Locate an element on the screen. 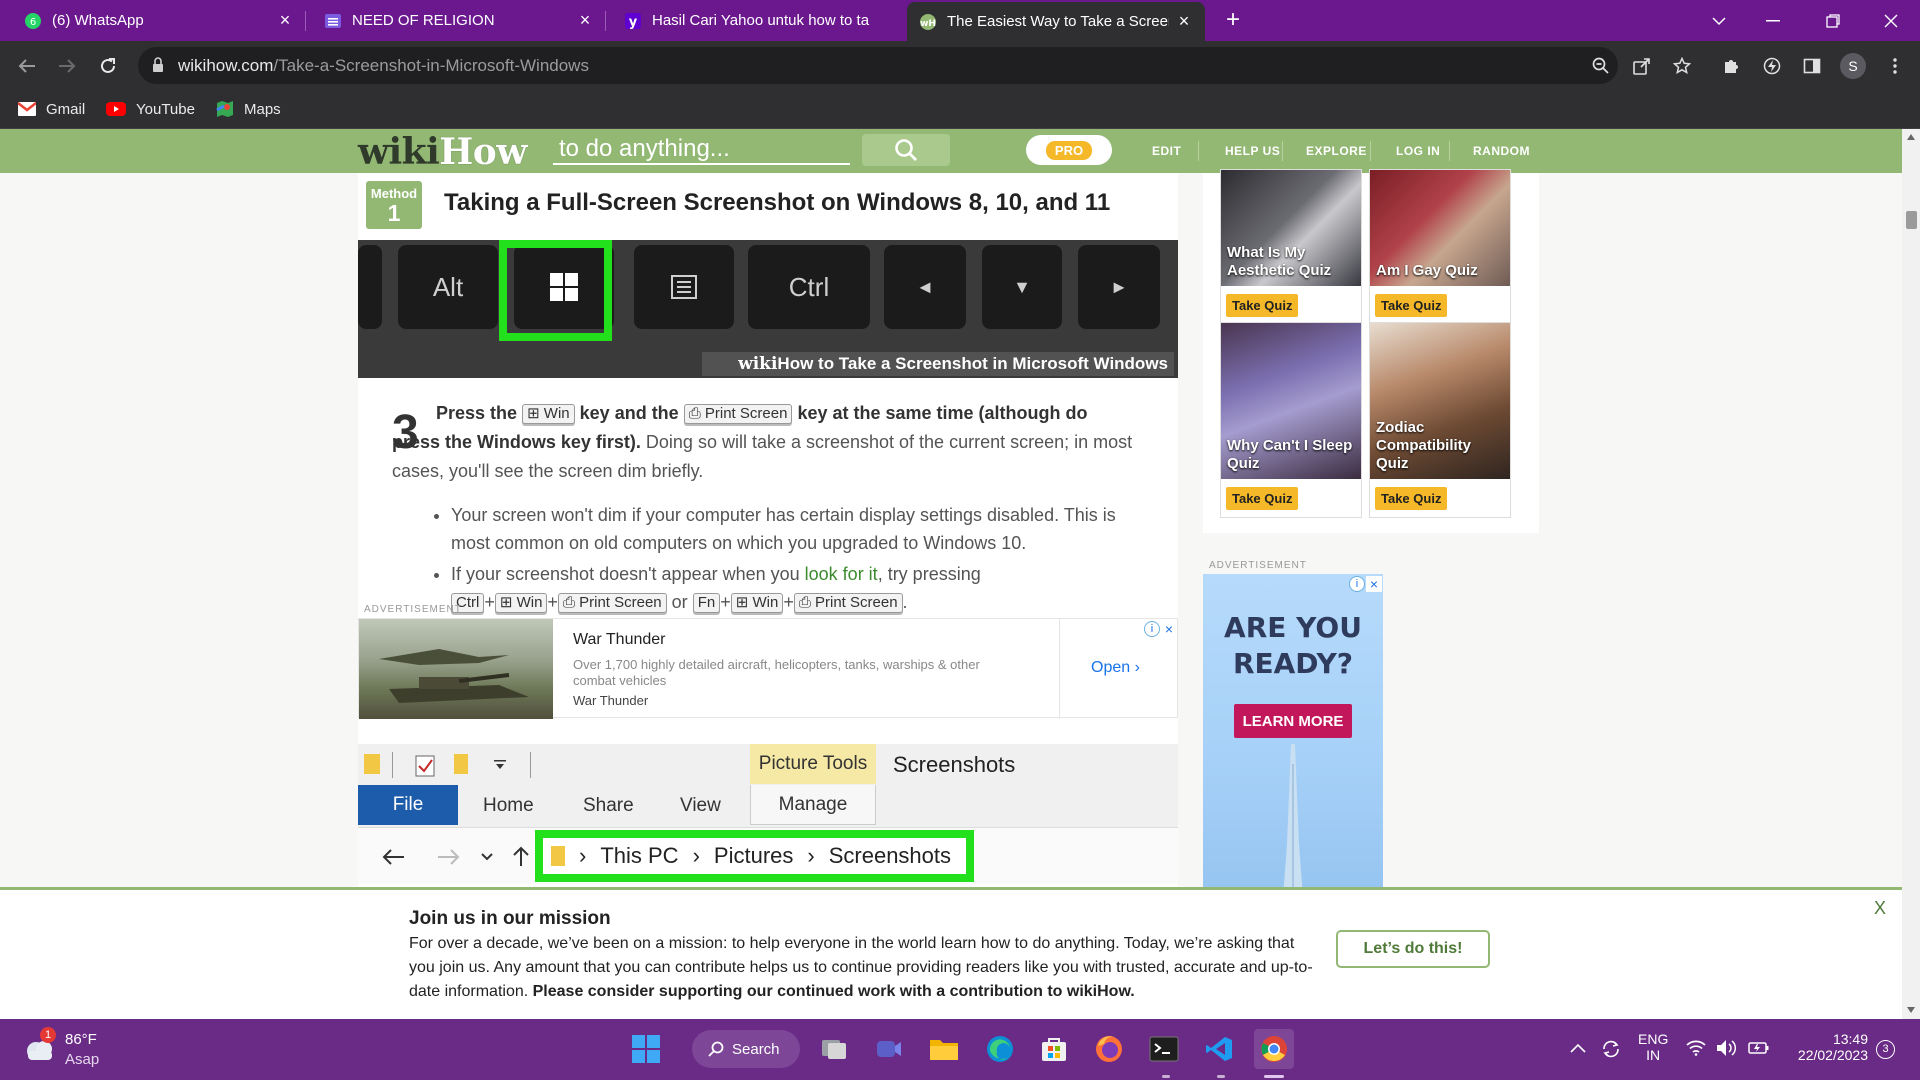  search-input is located at coordinates (701, 149).